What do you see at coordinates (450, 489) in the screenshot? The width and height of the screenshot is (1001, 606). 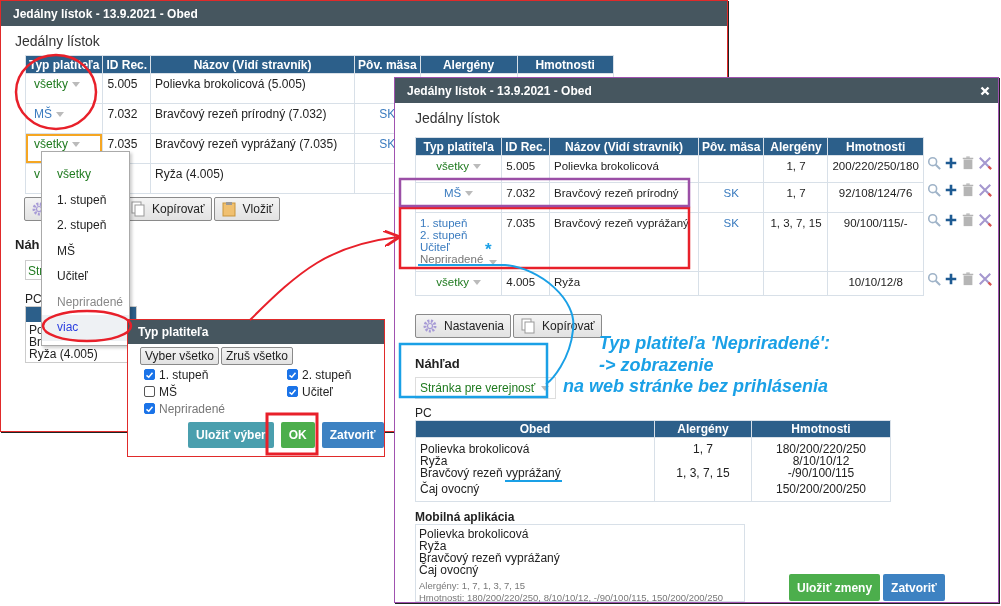 I see `table-cell-text: Čaj ovocný` at bounding box center [450, 489].